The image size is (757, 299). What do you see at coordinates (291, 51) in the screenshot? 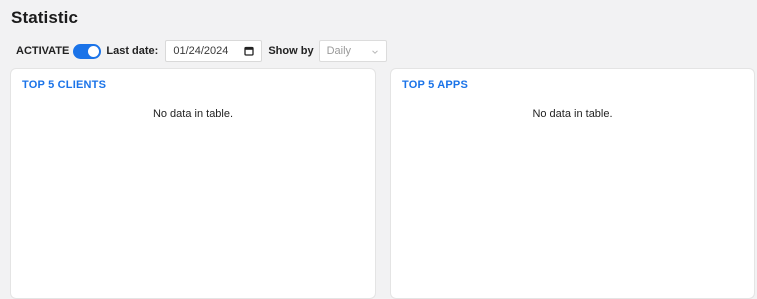
I see `show-by-label: Show by` at bounding box center [291, 51].